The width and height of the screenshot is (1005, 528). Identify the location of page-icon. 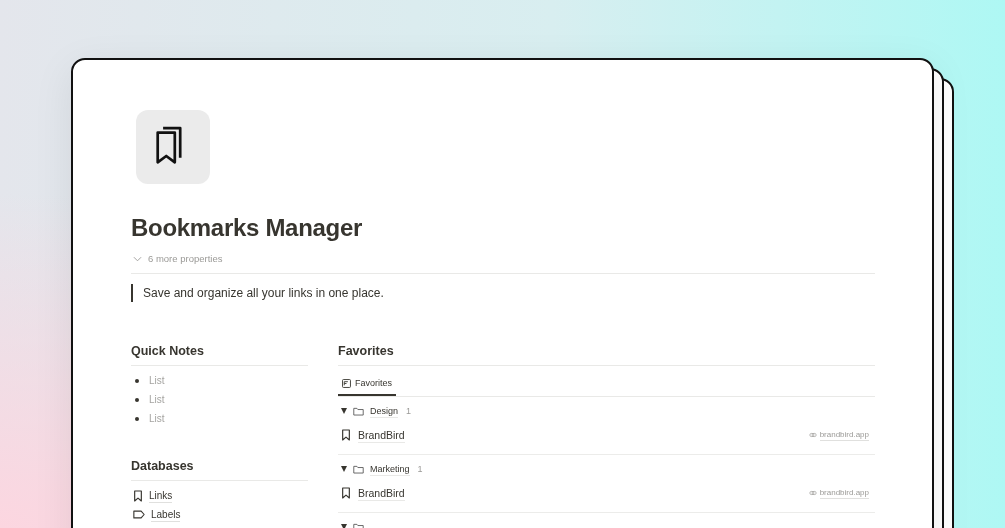
(173, 147).